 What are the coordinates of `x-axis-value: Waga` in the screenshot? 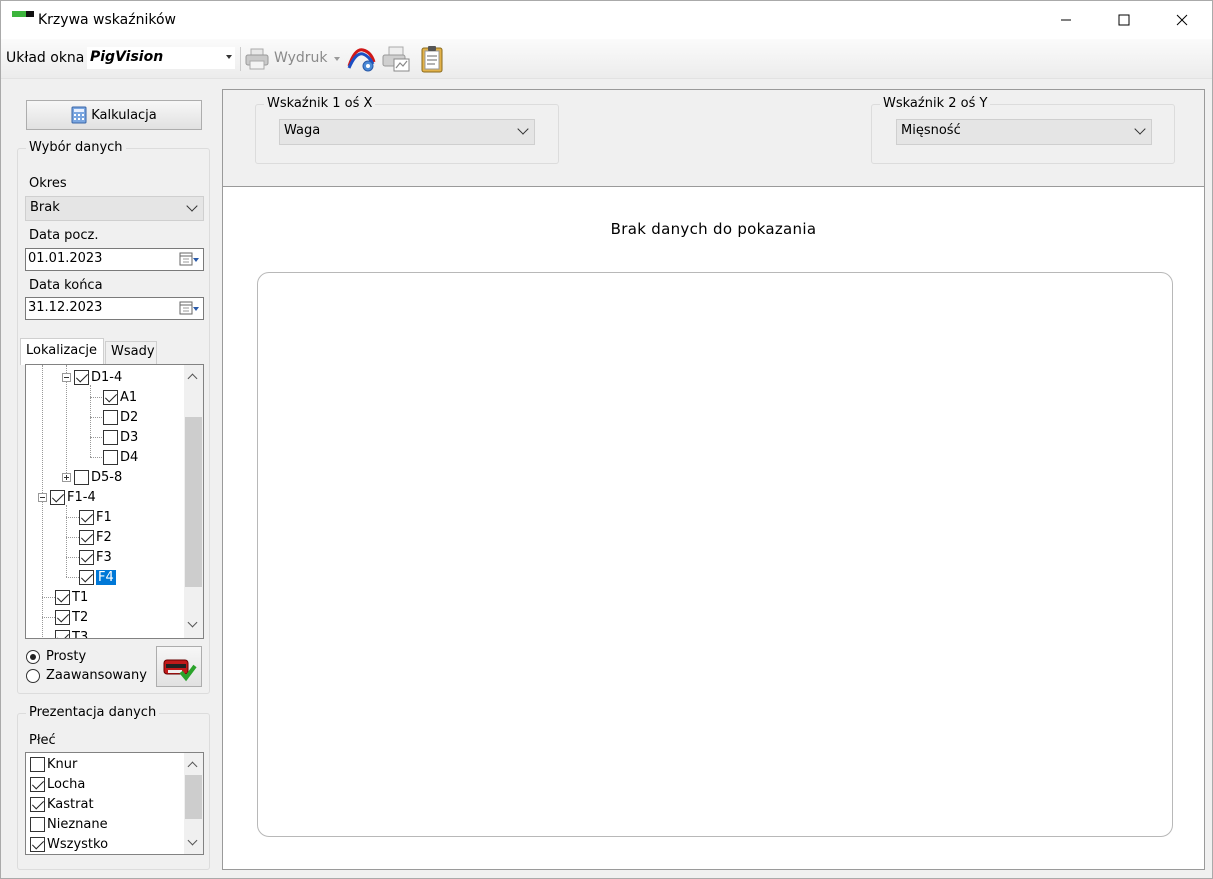 It's located at (302, 130).